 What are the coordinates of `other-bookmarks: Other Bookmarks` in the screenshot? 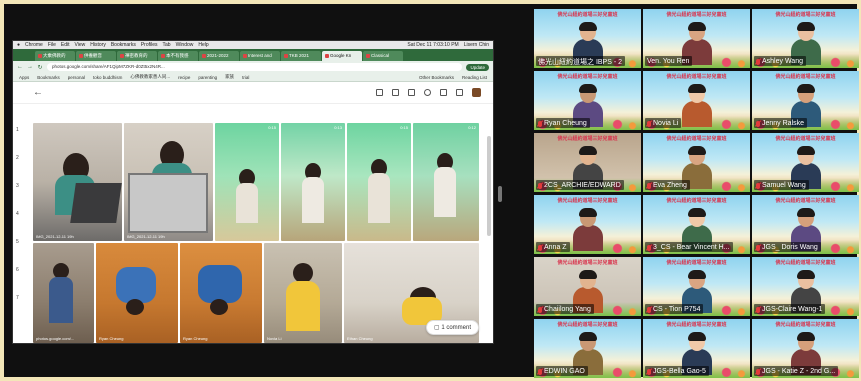 It's located at (436, 77).